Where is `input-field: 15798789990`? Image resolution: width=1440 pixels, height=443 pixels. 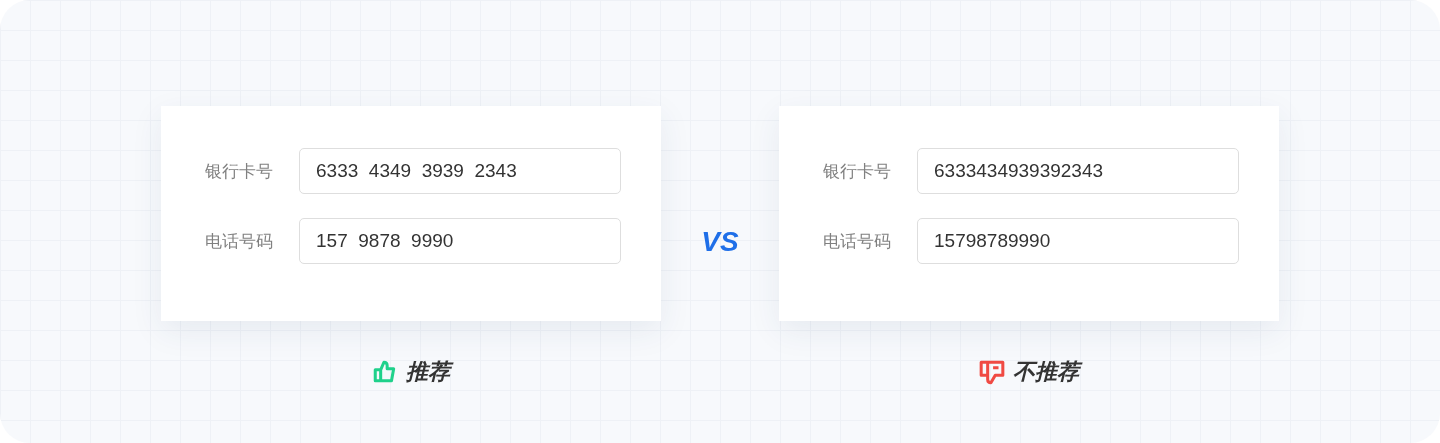
input-field: 15798789990 is located at coordinates (1078, 241).